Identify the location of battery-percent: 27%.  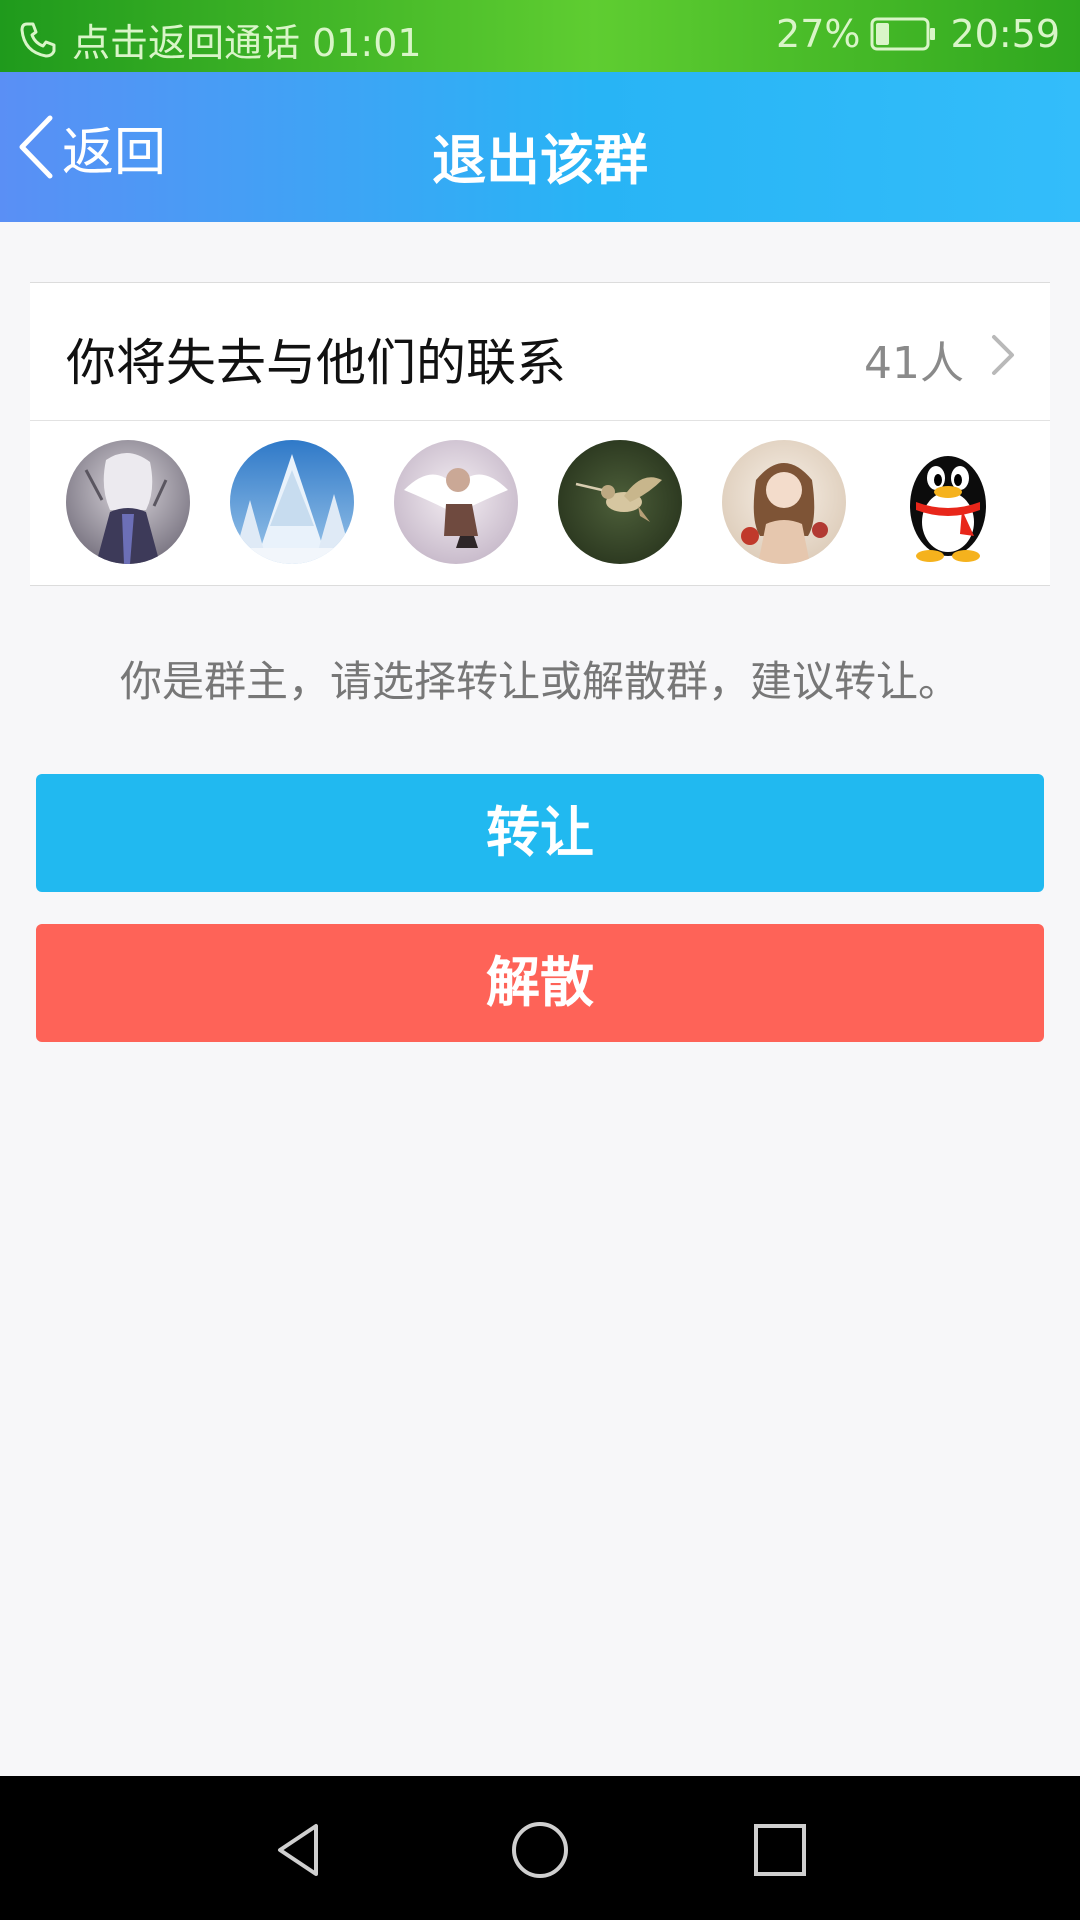
(818, 34).